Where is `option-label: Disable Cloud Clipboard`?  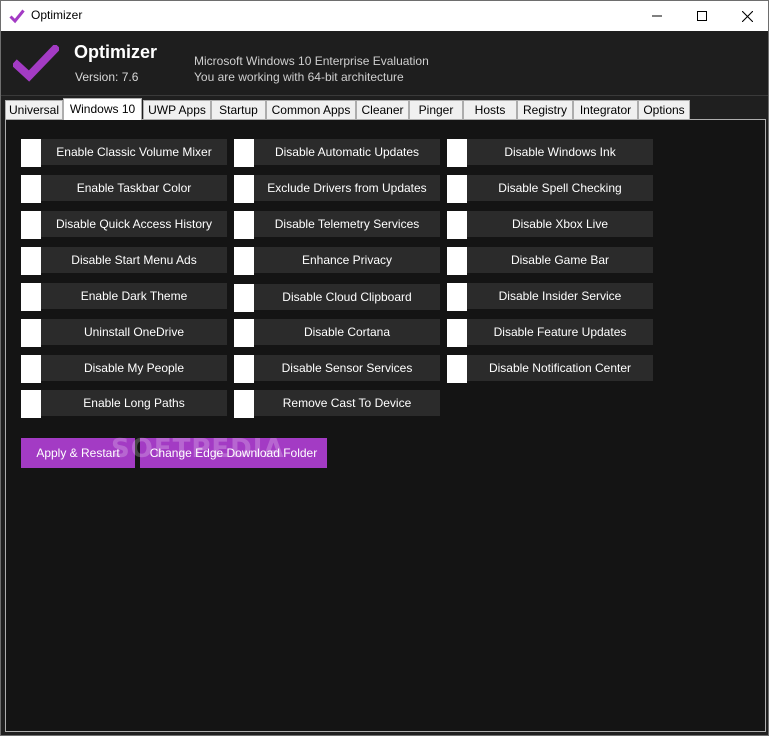 option-label: Disable Cloud Clipboard is located at coordinates (347, 297).